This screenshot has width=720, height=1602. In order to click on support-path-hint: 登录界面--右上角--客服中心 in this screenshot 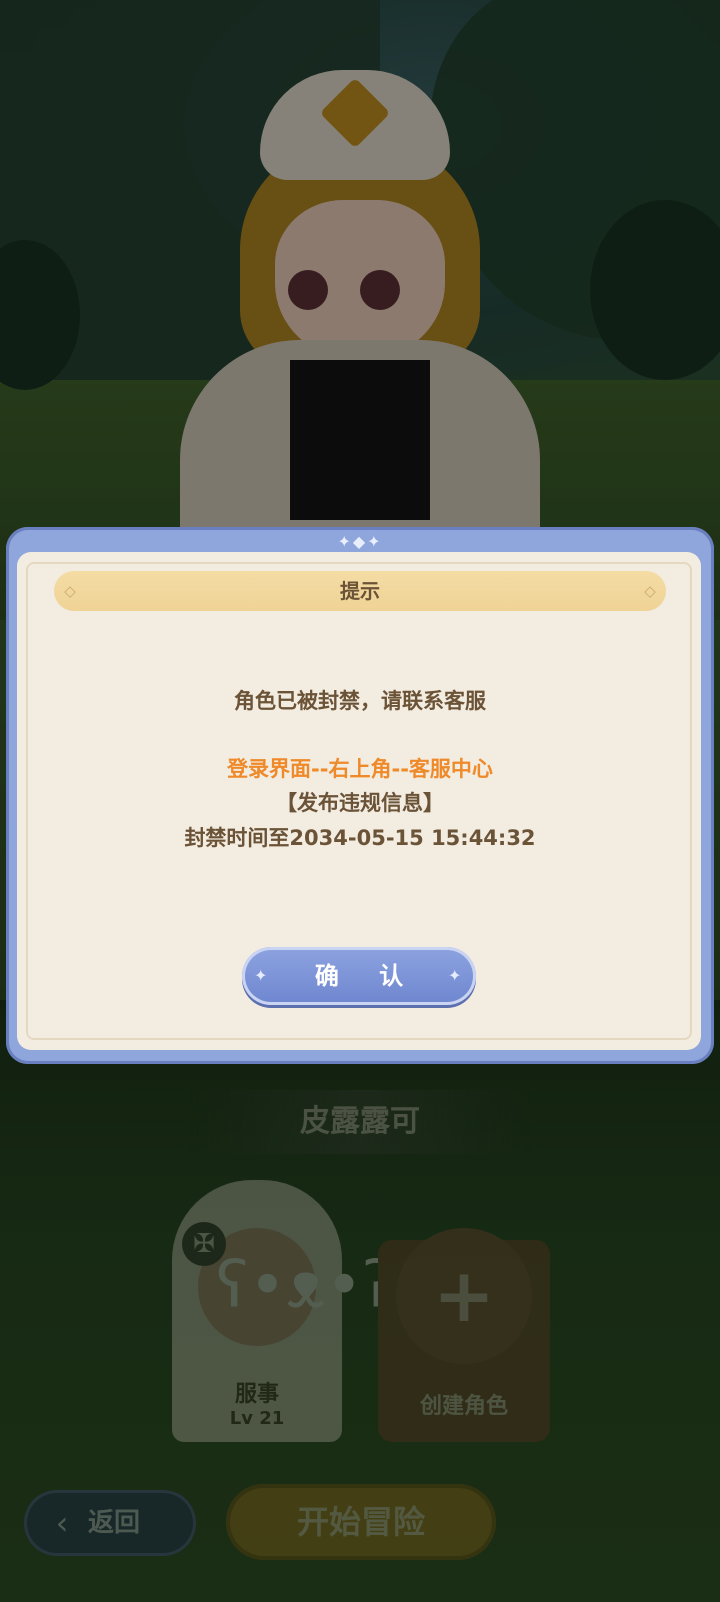, I will do `click(360, 769)`.